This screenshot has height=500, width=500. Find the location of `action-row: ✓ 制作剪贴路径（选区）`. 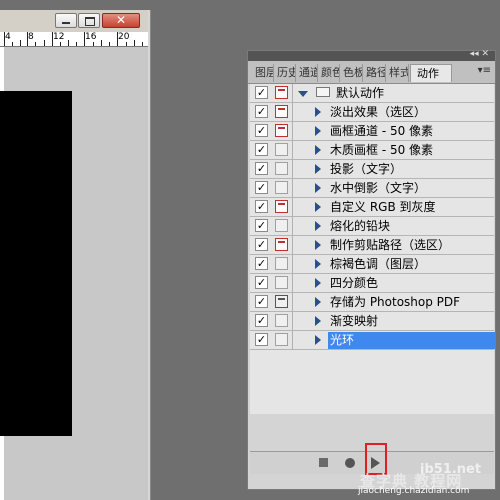

action-row: ✓ 制作剪贴路径（选区） is located at coordinates (372, 245).